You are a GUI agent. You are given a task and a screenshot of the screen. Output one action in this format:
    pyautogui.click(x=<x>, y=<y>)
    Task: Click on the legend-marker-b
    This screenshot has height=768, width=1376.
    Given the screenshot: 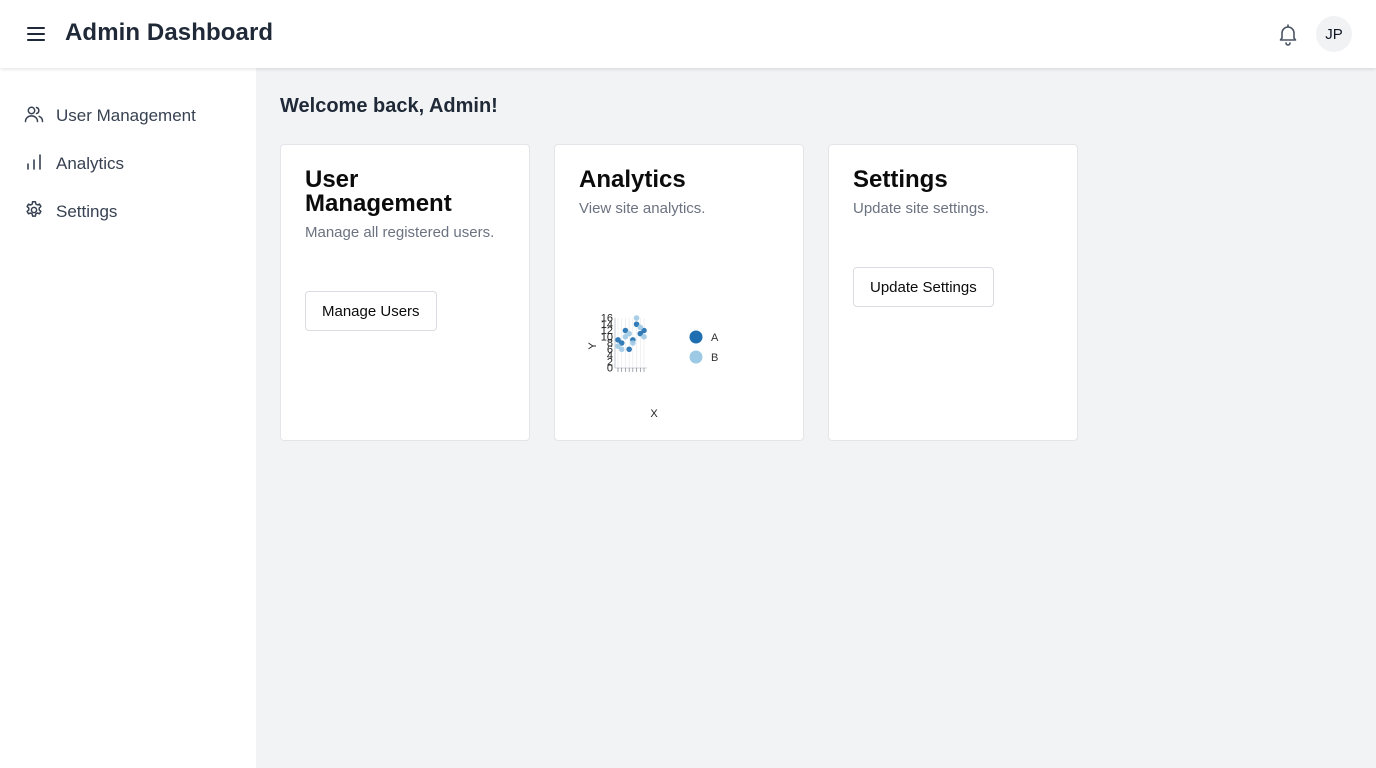 What is the action you would take?
    pyautogui.click(x=696, y=357)
    